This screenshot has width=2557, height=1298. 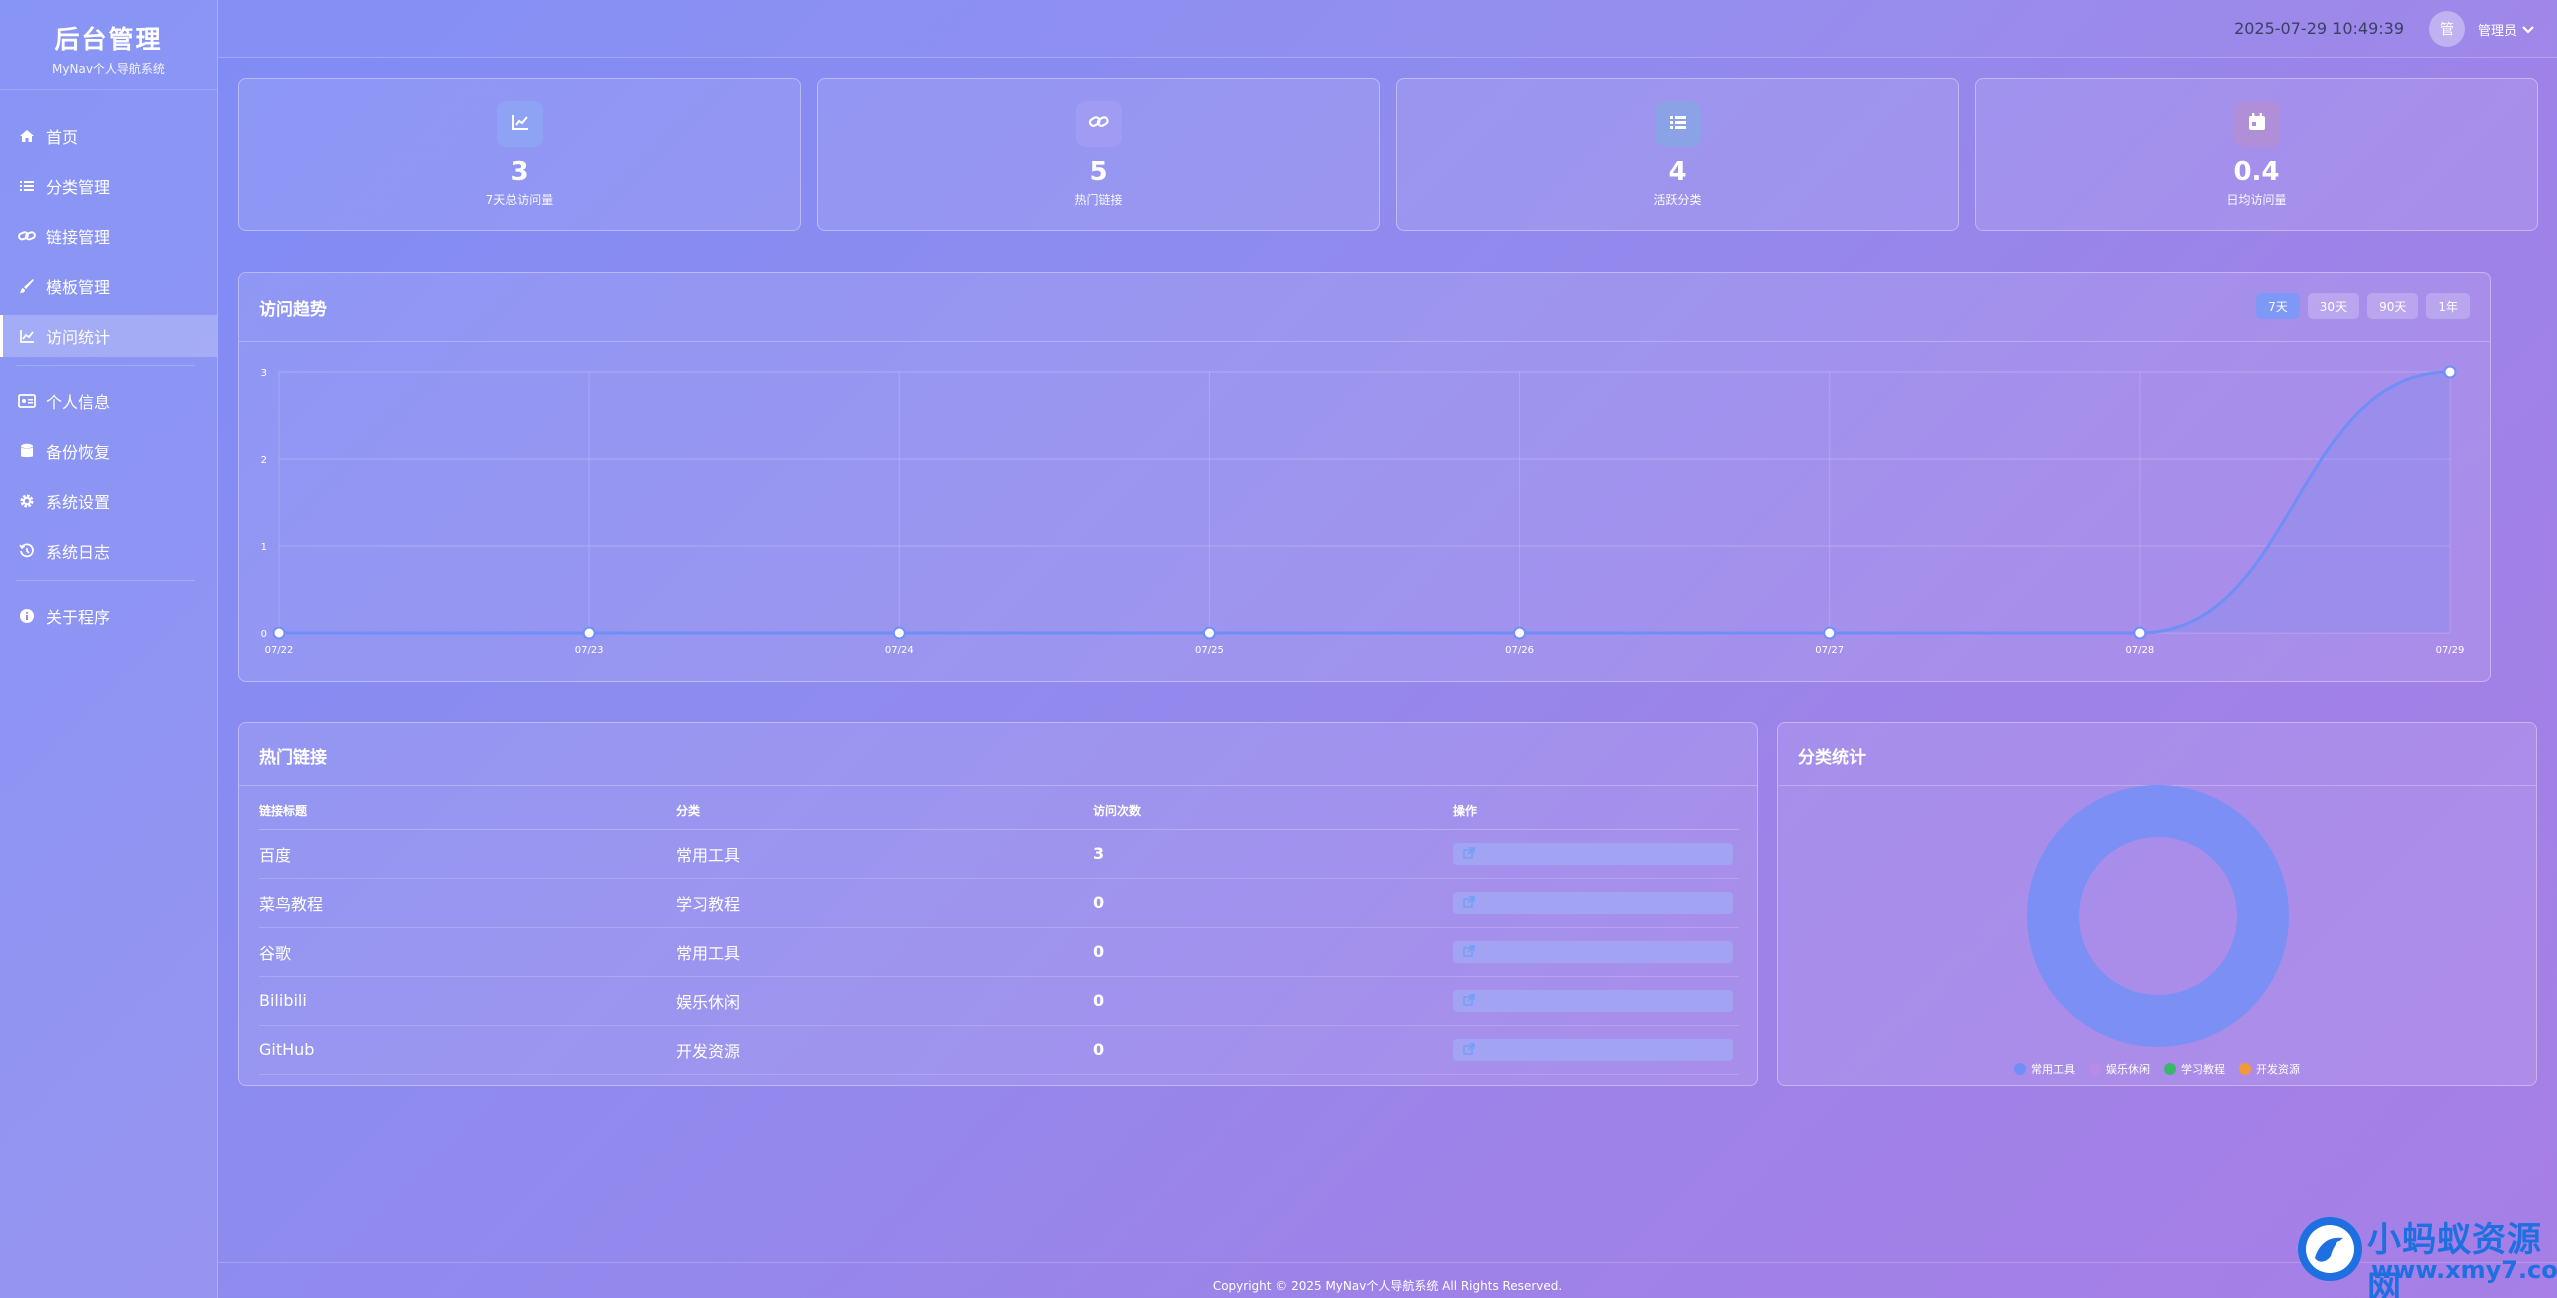 I want to click on legend-item: 学习教程, so click(x=2194, y=1069).